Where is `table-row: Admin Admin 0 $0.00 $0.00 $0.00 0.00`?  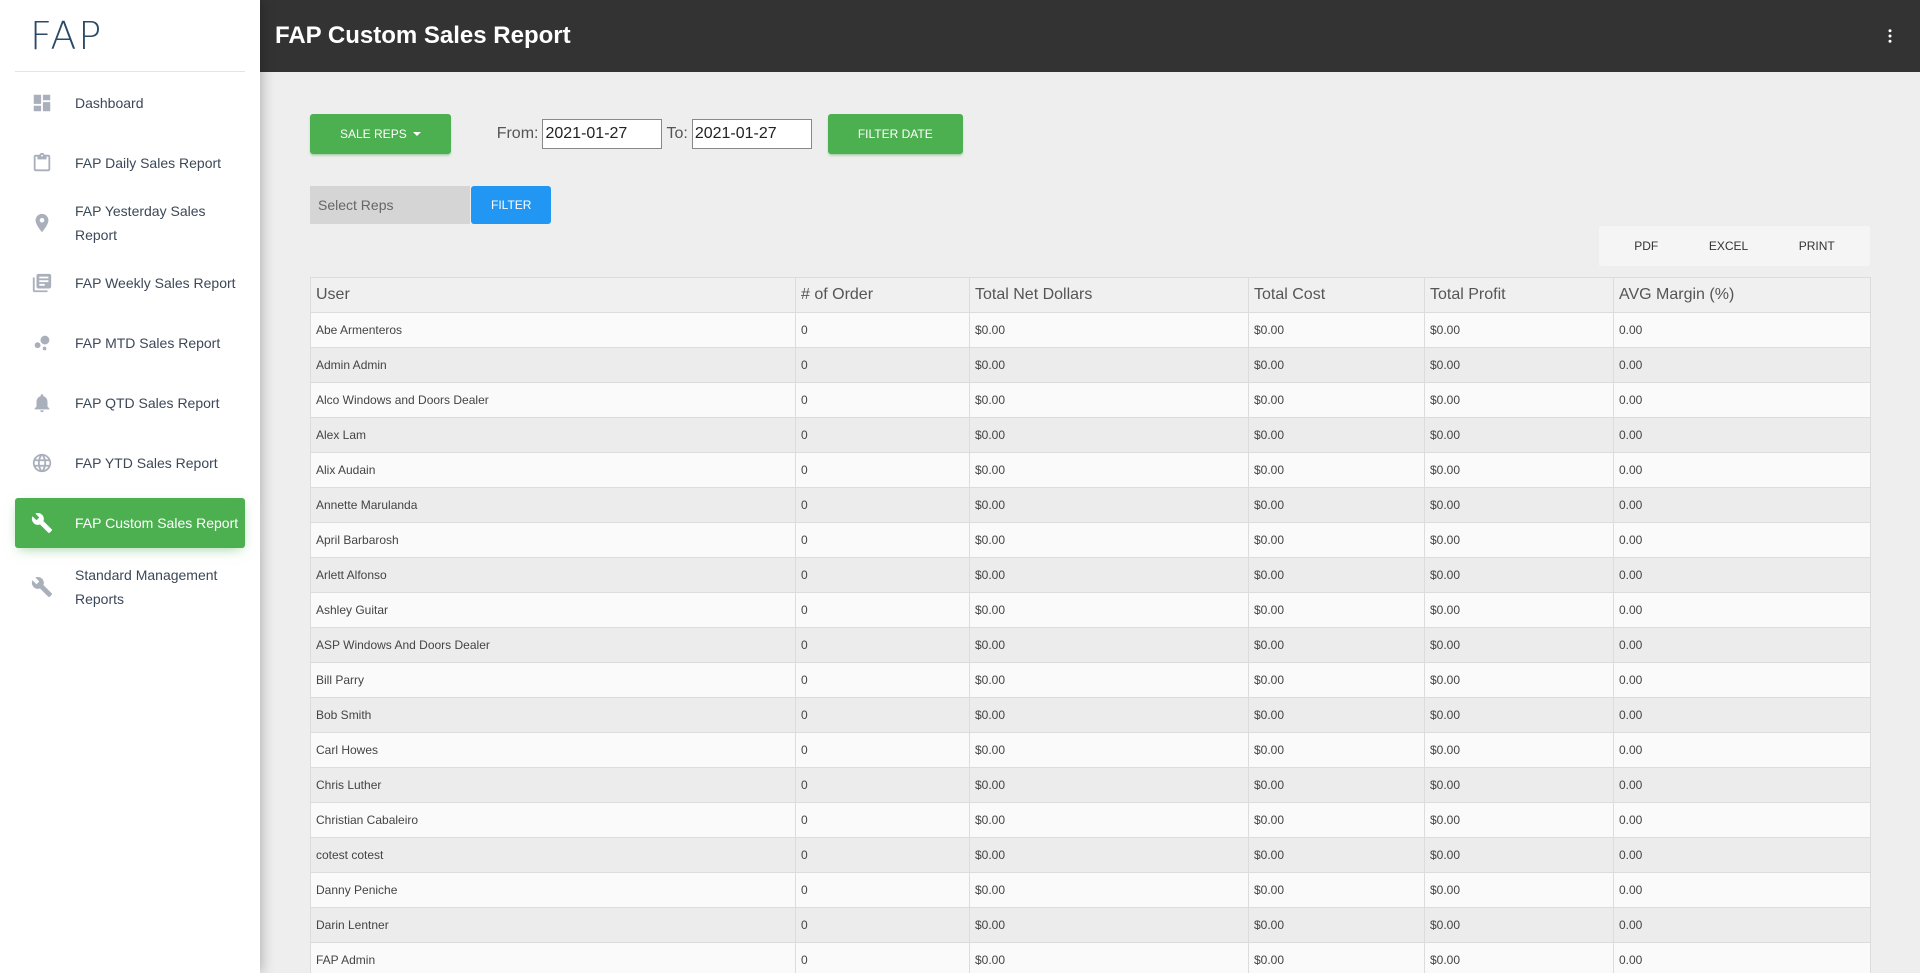 table-row: Admin Admin 0 $0.00 $0.00 $0.00 0.00 is located at coordinates (1090, 365).